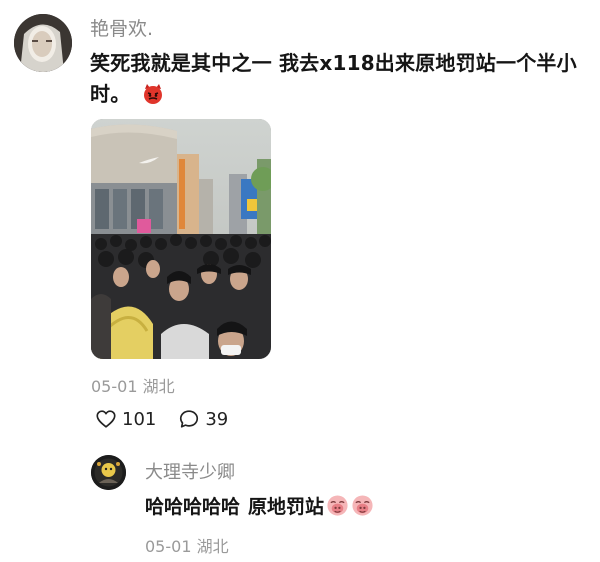 The width and height of the screenshot is (600, 562). What do you see at coordinates (161, 419) in the screenshot?
I see `comment-actions: 101 39` at bounding box center [161, 419].